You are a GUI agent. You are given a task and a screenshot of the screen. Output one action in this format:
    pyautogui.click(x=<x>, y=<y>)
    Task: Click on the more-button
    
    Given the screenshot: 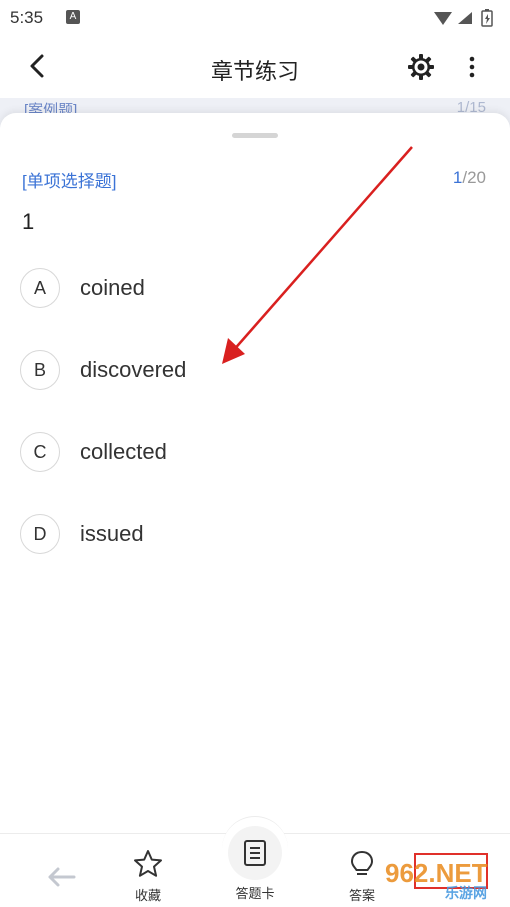 What is the action you would take?
    pyautogui.click(x=472, y=67)
    